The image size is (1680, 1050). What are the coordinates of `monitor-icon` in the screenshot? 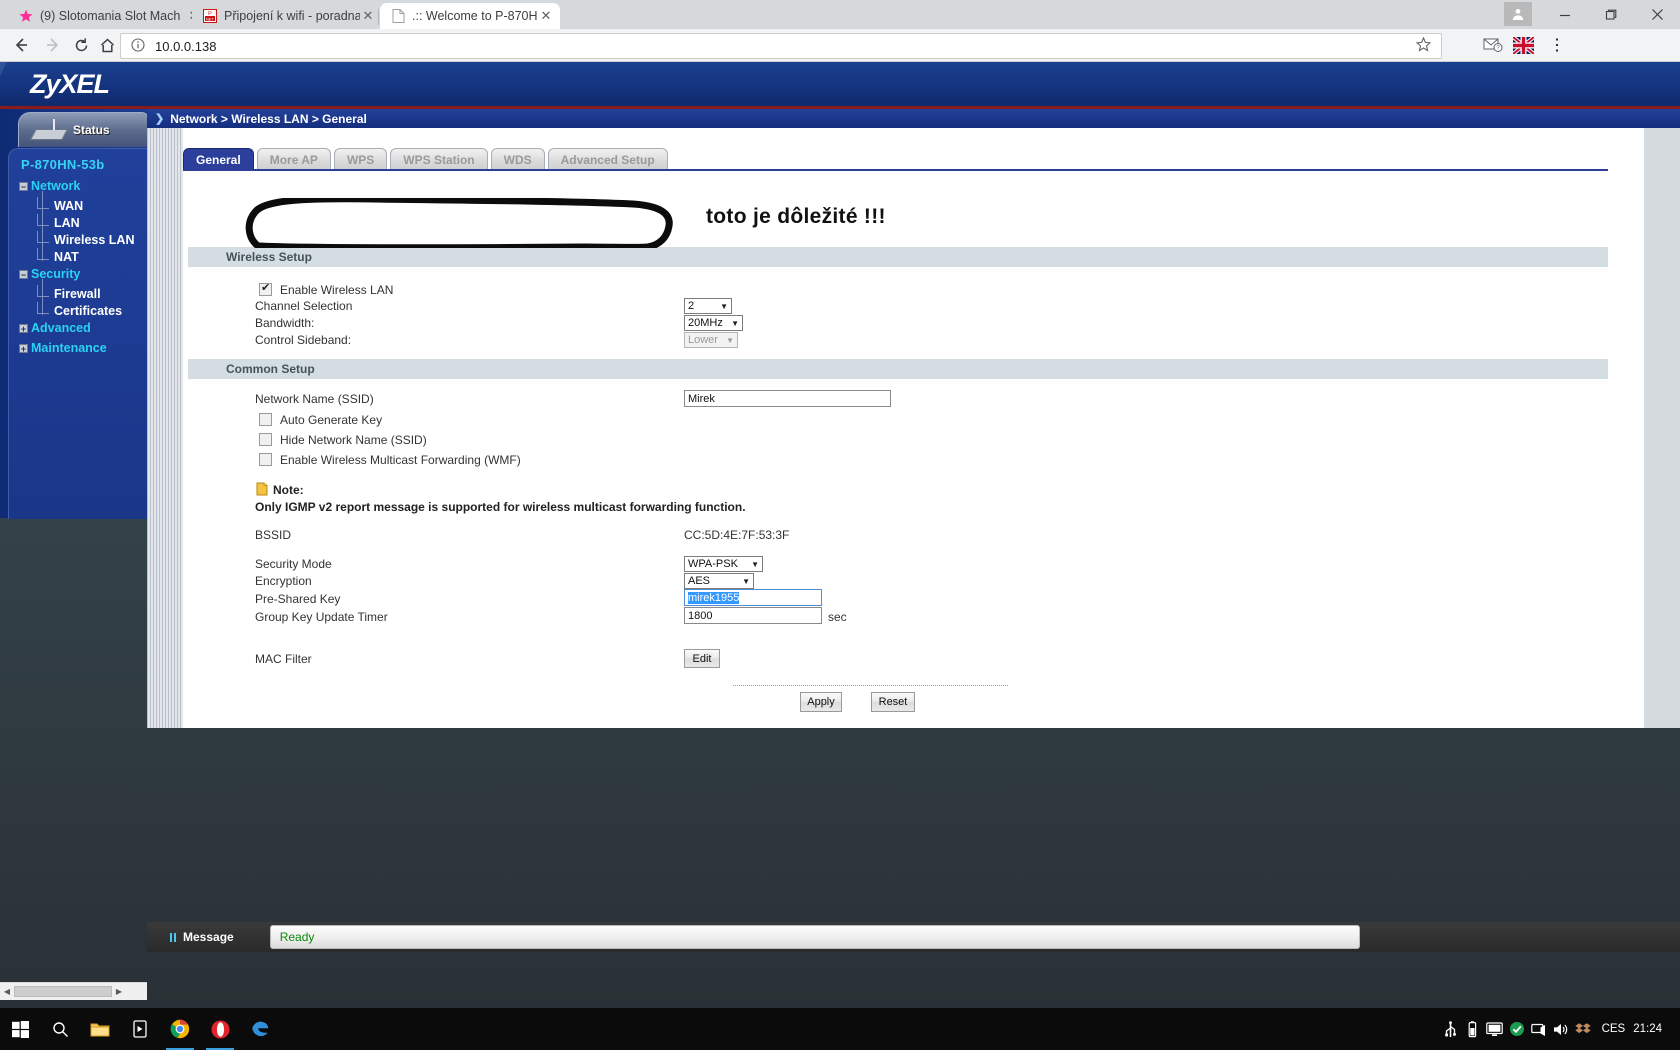 It's located at (1495, 1029).